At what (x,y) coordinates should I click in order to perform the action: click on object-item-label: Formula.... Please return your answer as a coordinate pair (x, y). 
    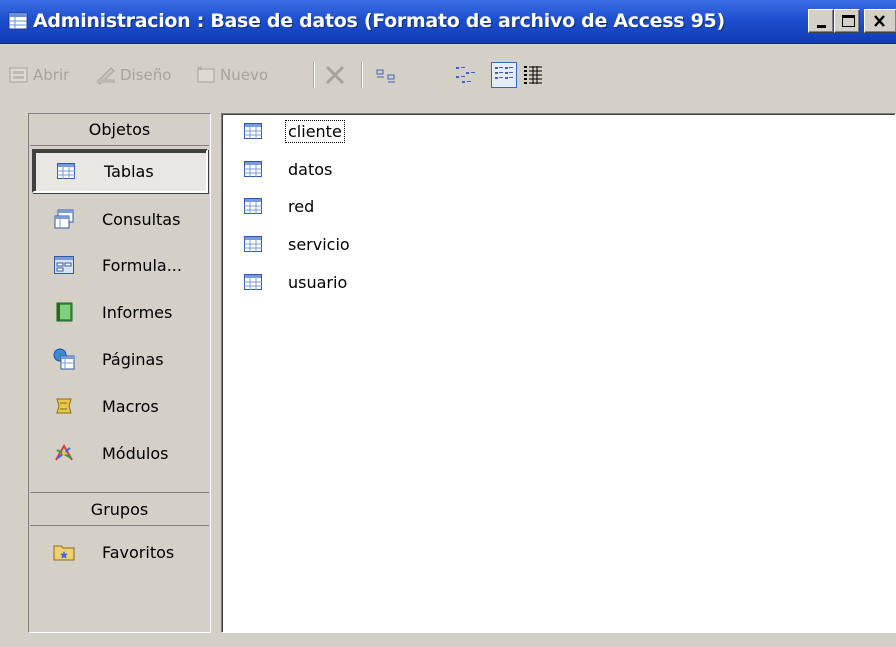
    Looking at the image, I should click on (142, 265).